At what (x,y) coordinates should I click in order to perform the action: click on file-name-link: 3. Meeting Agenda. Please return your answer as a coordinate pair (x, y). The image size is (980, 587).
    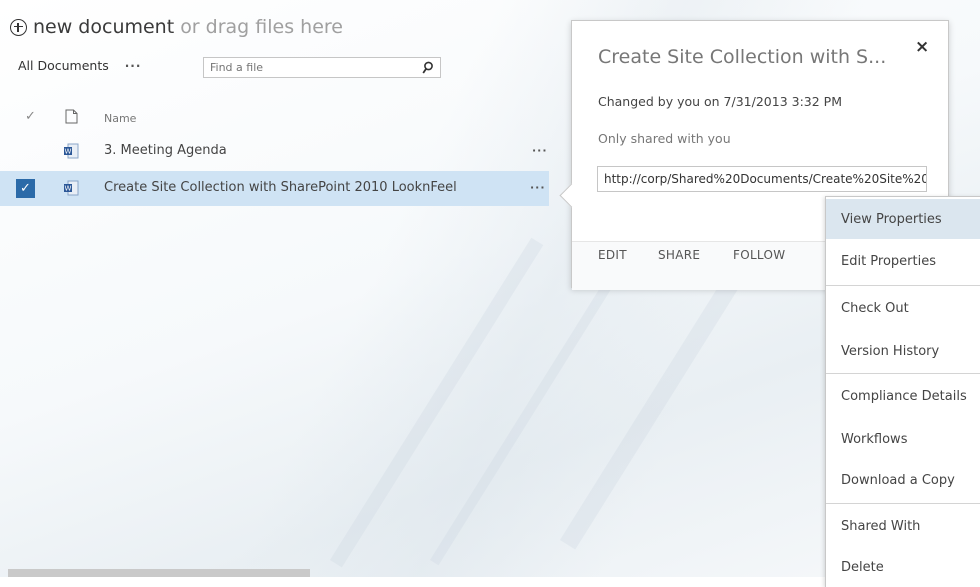
    Looking at the image, I should click on (165, 150).